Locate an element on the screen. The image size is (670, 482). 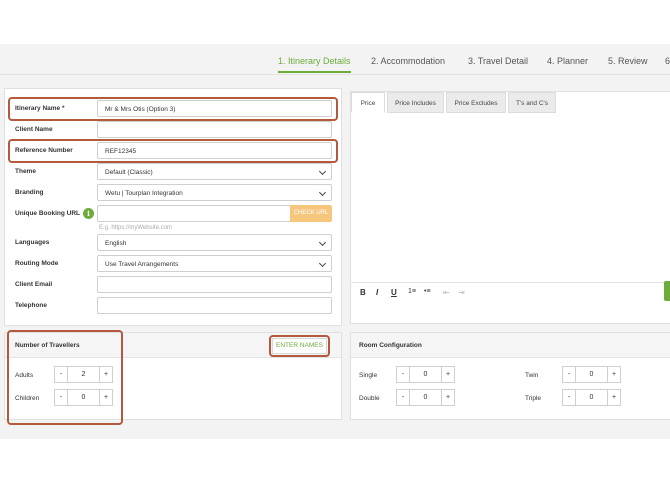
routing-mode-select: Use Travel Arrangements is located at coordinates (214, 263).